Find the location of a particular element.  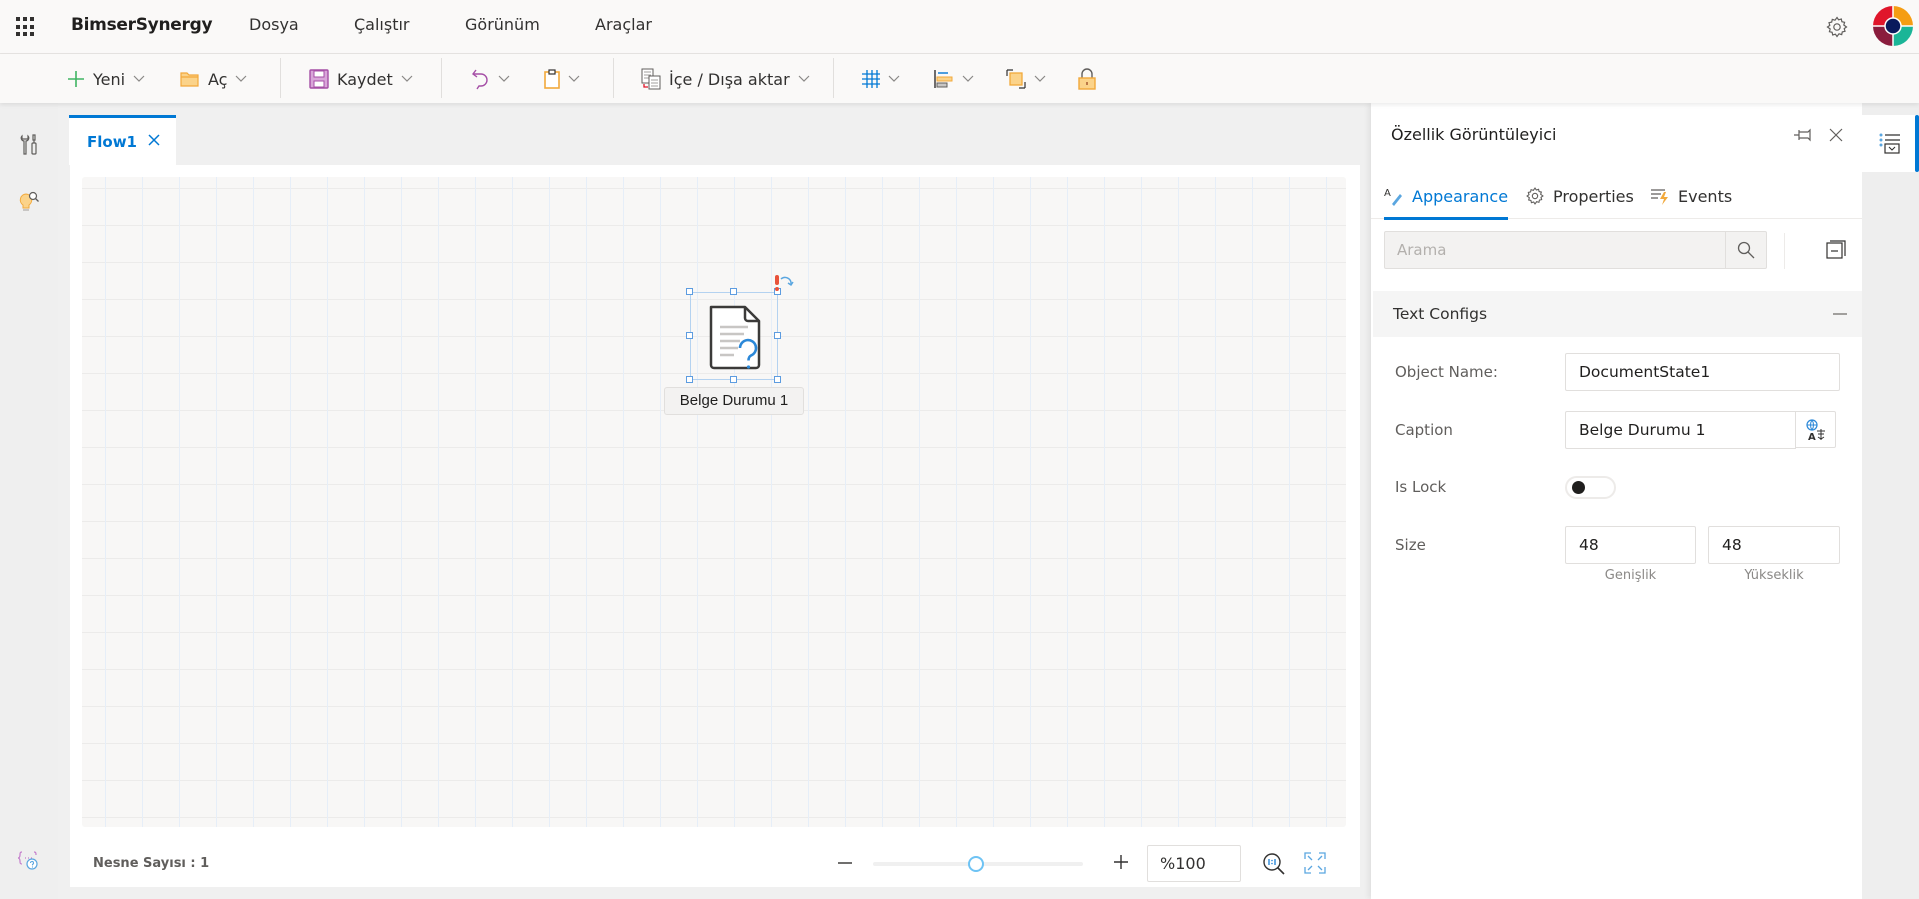

fit-to-screen-icon is located at coordinates (1315, 863).